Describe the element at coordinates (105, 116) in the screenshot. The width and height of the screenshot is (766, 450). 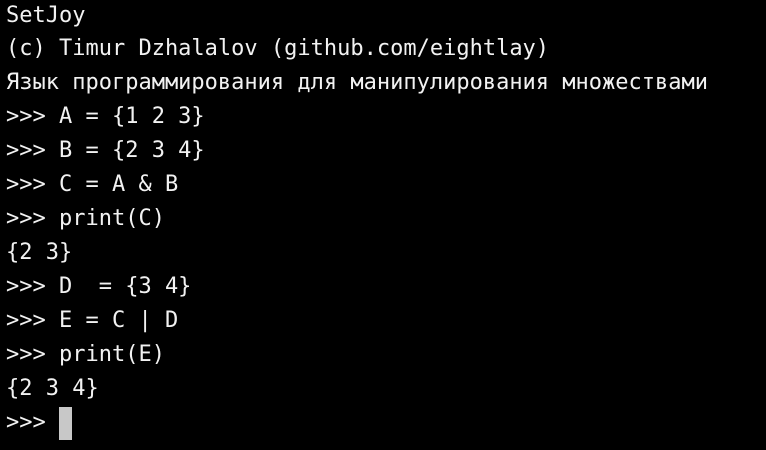
I see `command-line: >>> A = {1 2 3}` at that location.